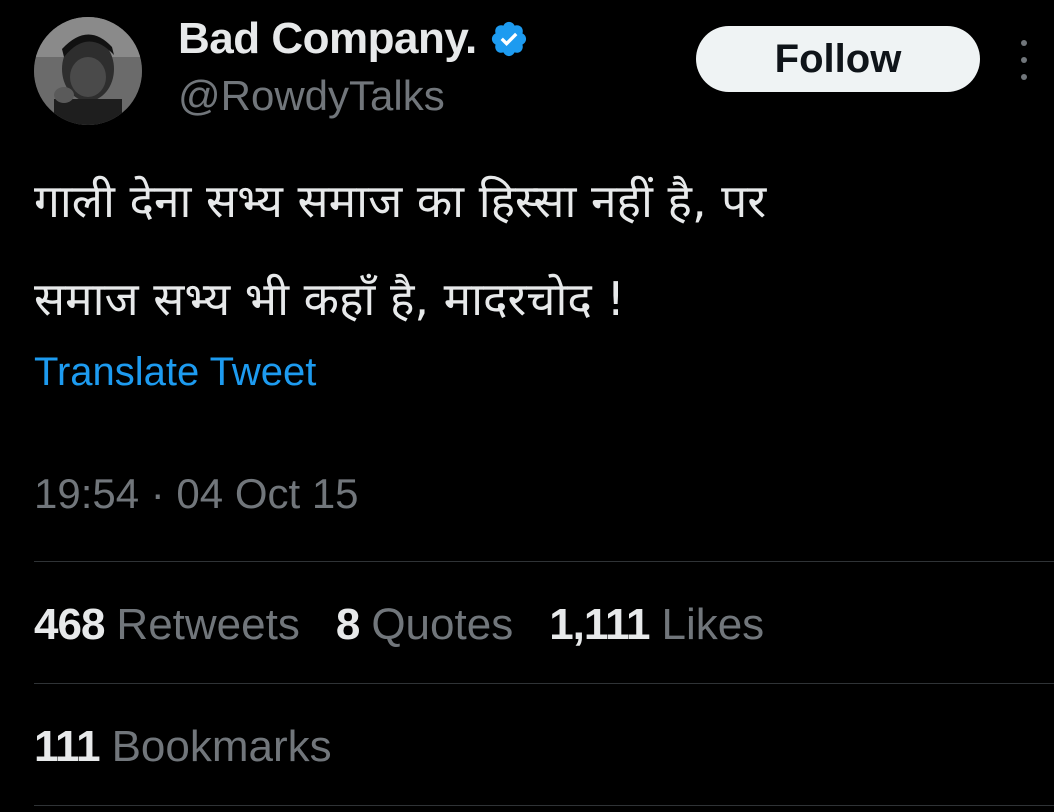 Image resolution: width=1054 pixels, height=812 pixels. I want to click on likes-stat: 1,111 Likes, so click(656, 625).